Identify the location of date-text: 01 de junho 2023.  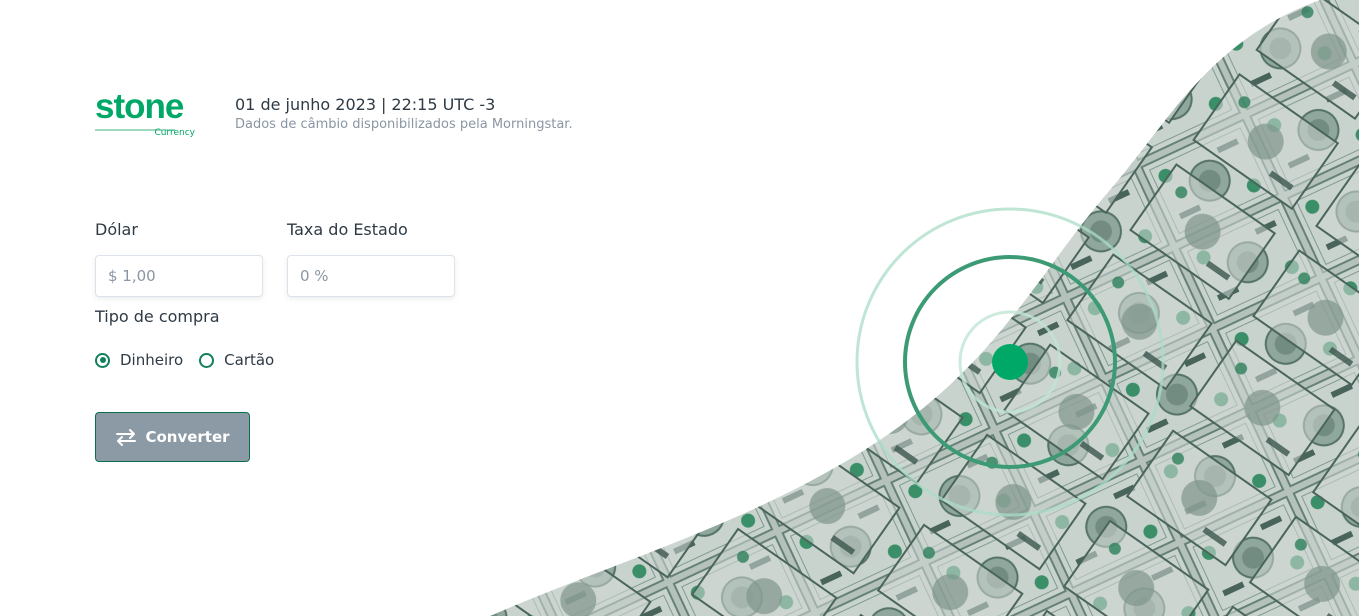
(305, 104).